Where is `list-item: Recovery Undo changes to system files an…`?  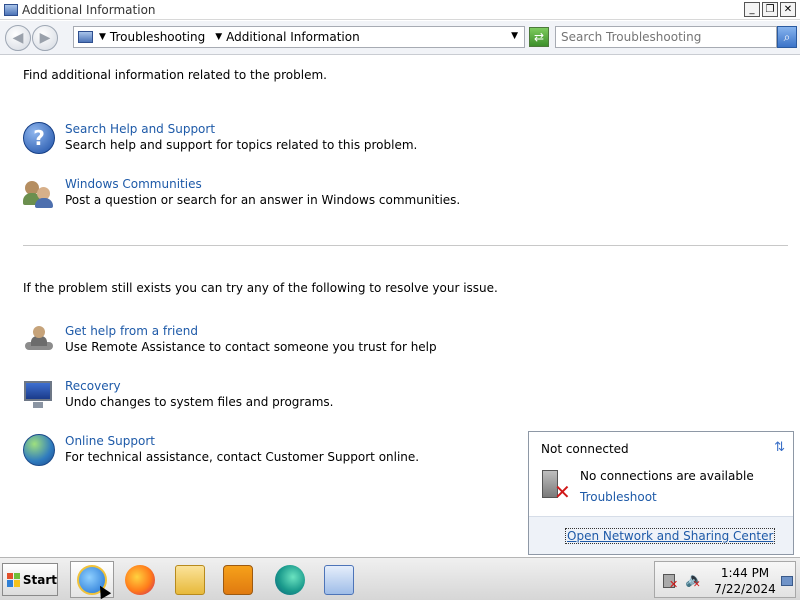
list-item: Recovery Undo changes to system files an… is located at coordinates (178, 395).